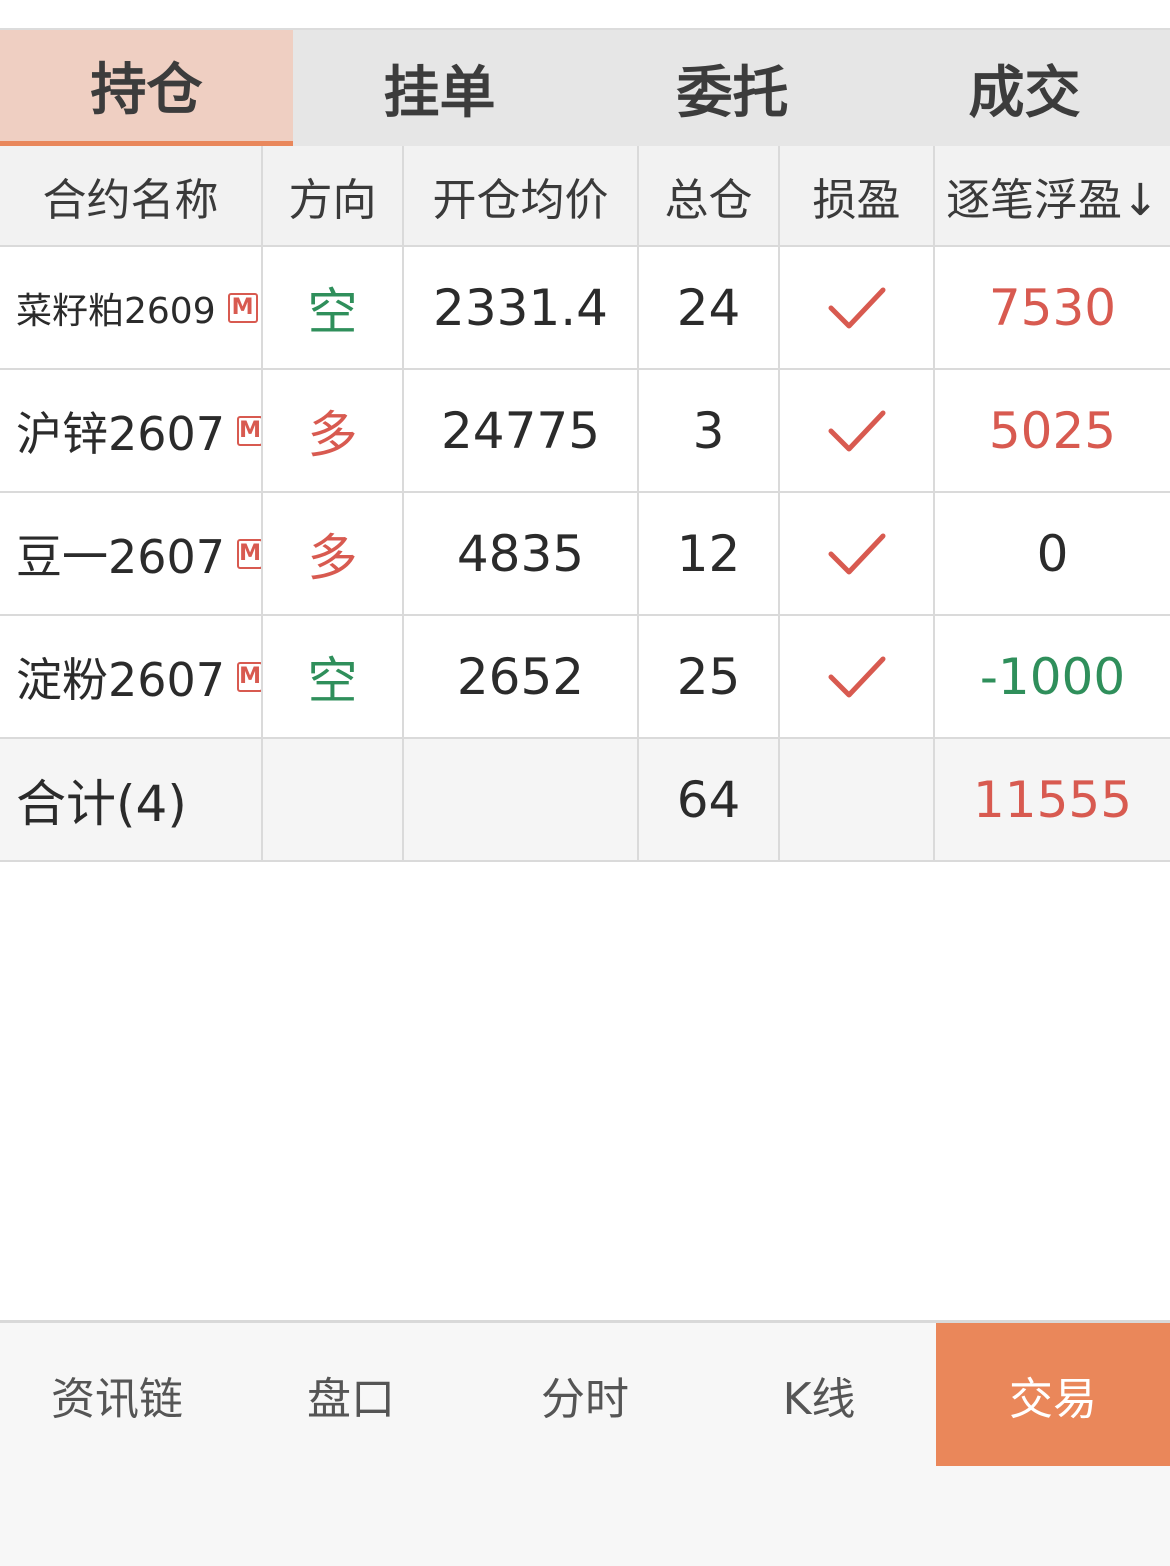 This screenshot has height=1566, width=1170. I want to click on total-position-cell: 3, so click(709, 430).